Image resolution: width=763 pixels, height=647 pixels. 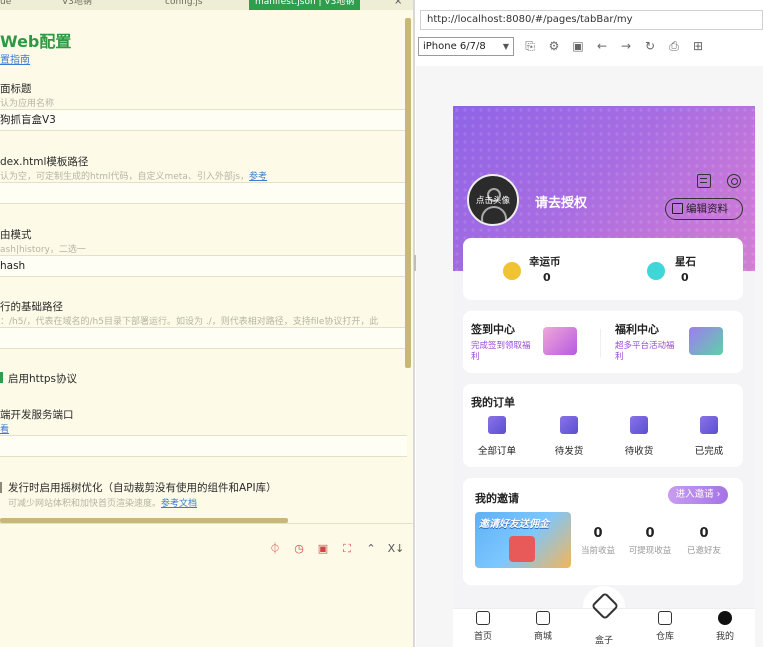 I want to click on warehouse-icon, so click(x=665, y=618).